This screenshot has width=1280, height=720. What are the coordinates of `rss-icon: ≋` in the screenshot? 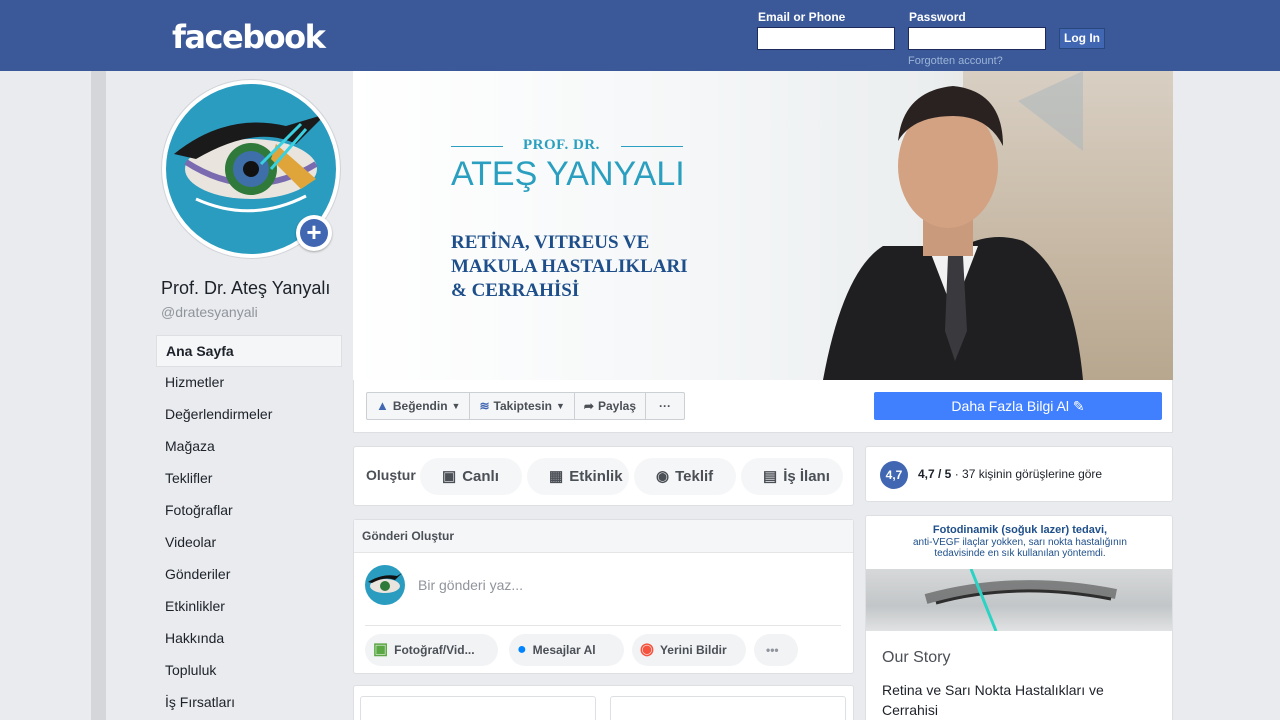 It's located at (484, 406).